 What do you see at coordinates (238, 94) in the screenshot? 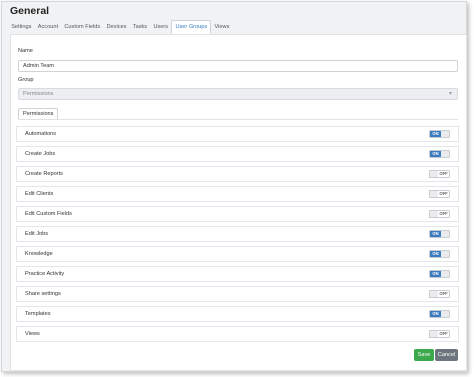
I see `group-select: Permissions ▾` at bounding box center [238, 94].